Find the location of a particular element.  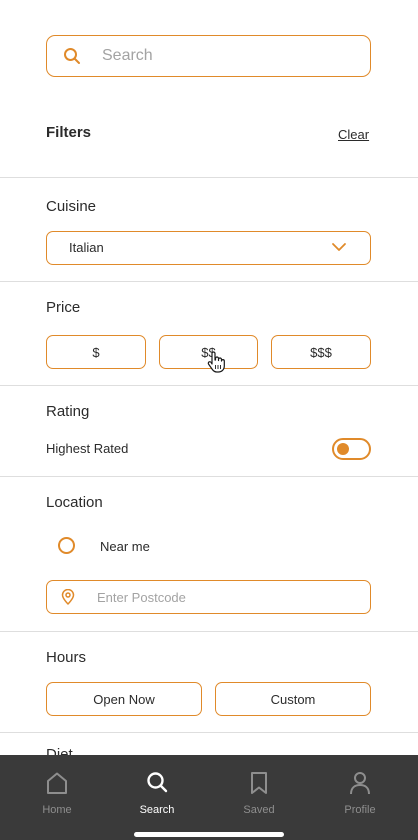

cuisine-title: Cuisine is located at coordinates (71, 206).